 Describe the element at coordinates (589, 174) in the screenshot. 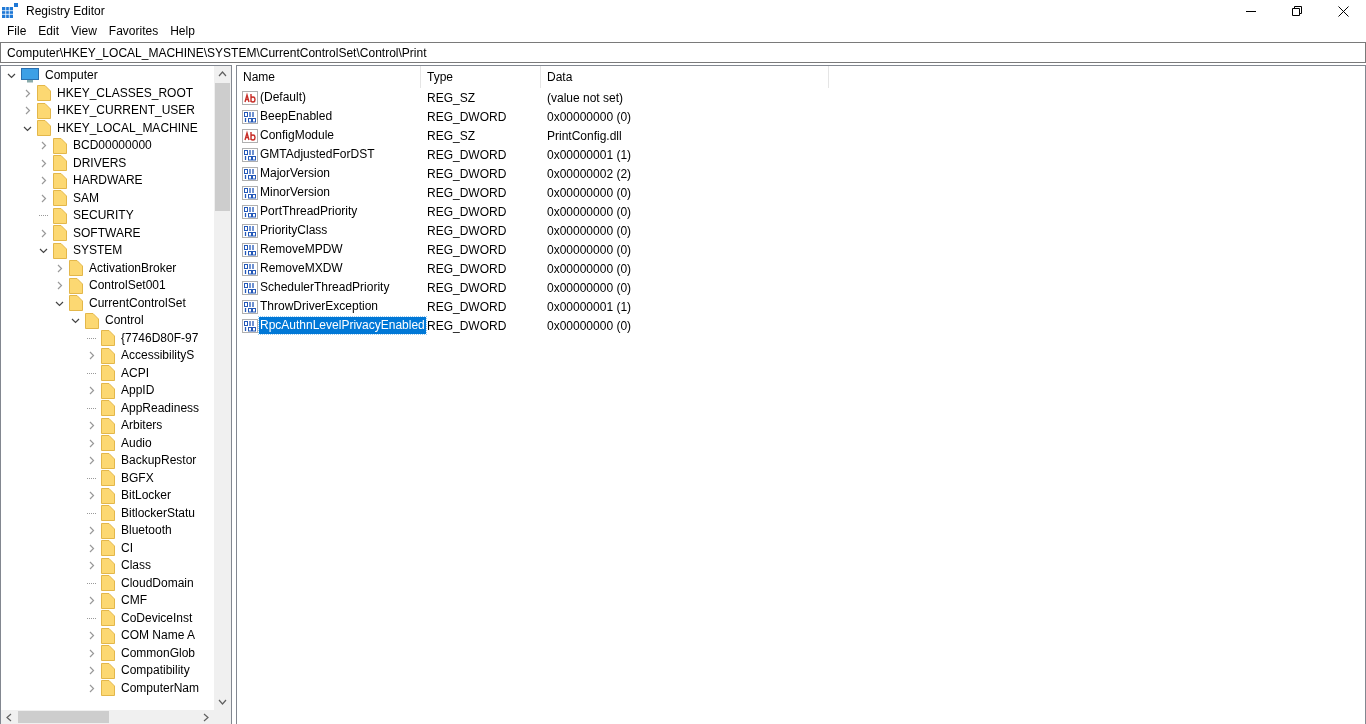

I see `table-cell-text: 0x00000002 (2)` at that location.